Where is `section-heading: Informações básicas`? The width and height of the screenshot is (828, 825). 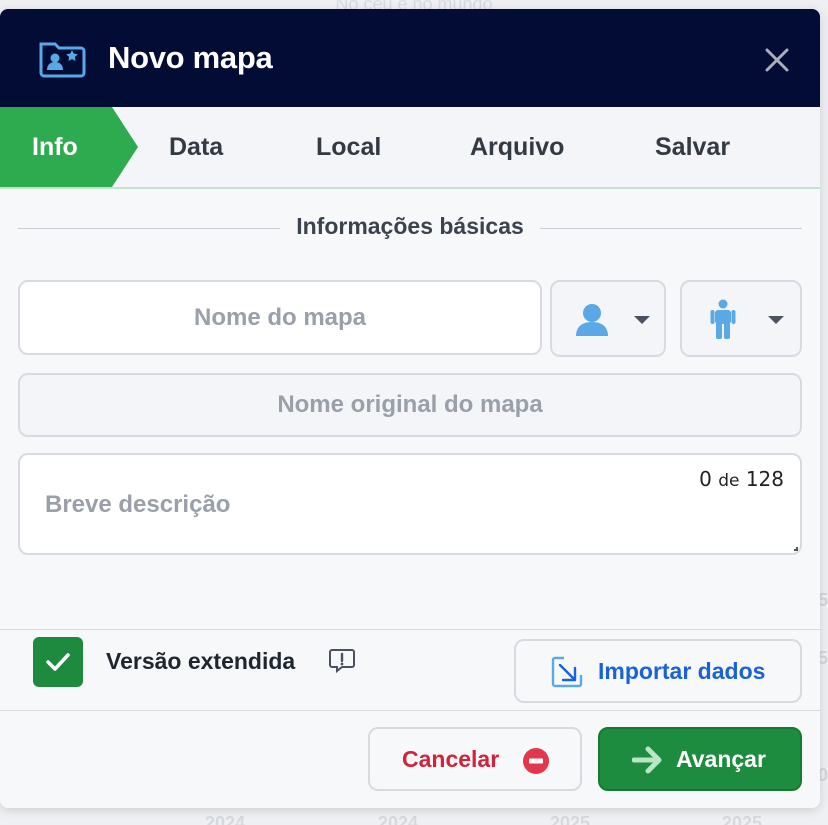 section-heading: Informações básicas is located at coordinates (410, 228).